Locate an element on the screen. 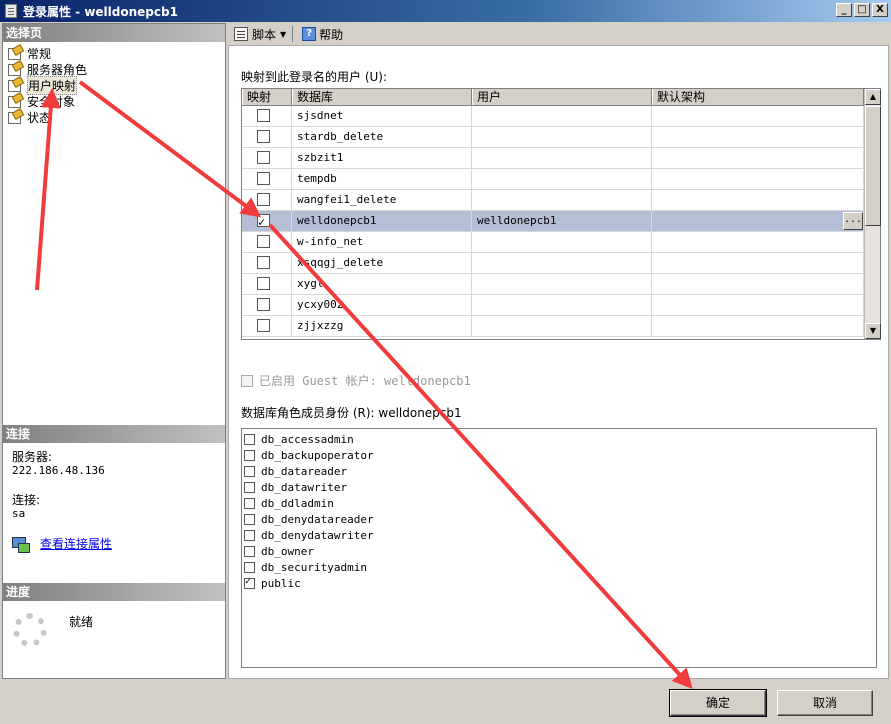 The height and width of the screenshot is (724, 891). grid-row: stardb_delete is located at coordinates (561, 137).